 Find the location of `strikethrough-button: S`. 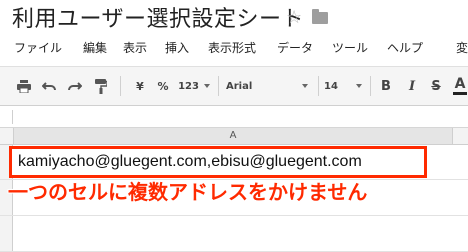

strikethrough-button: S is located at coordinates (436, 86).